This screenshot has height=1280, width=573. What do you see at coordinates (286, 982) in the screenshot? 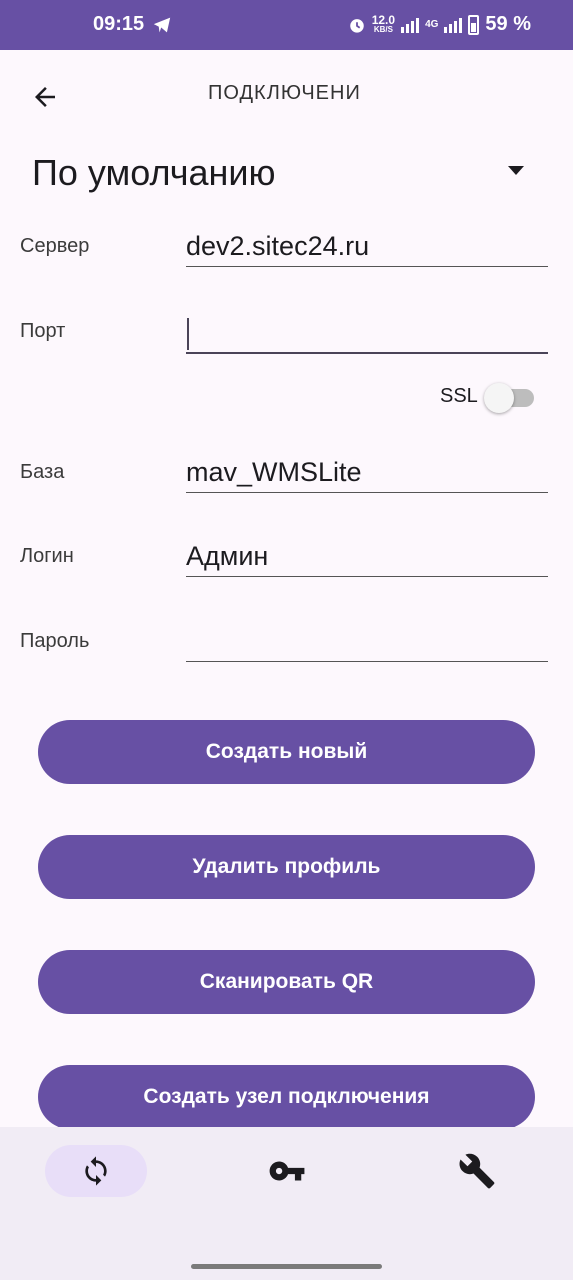
I see `scan-qr-button: Сканировать QR` at bounding box center [286, 982].